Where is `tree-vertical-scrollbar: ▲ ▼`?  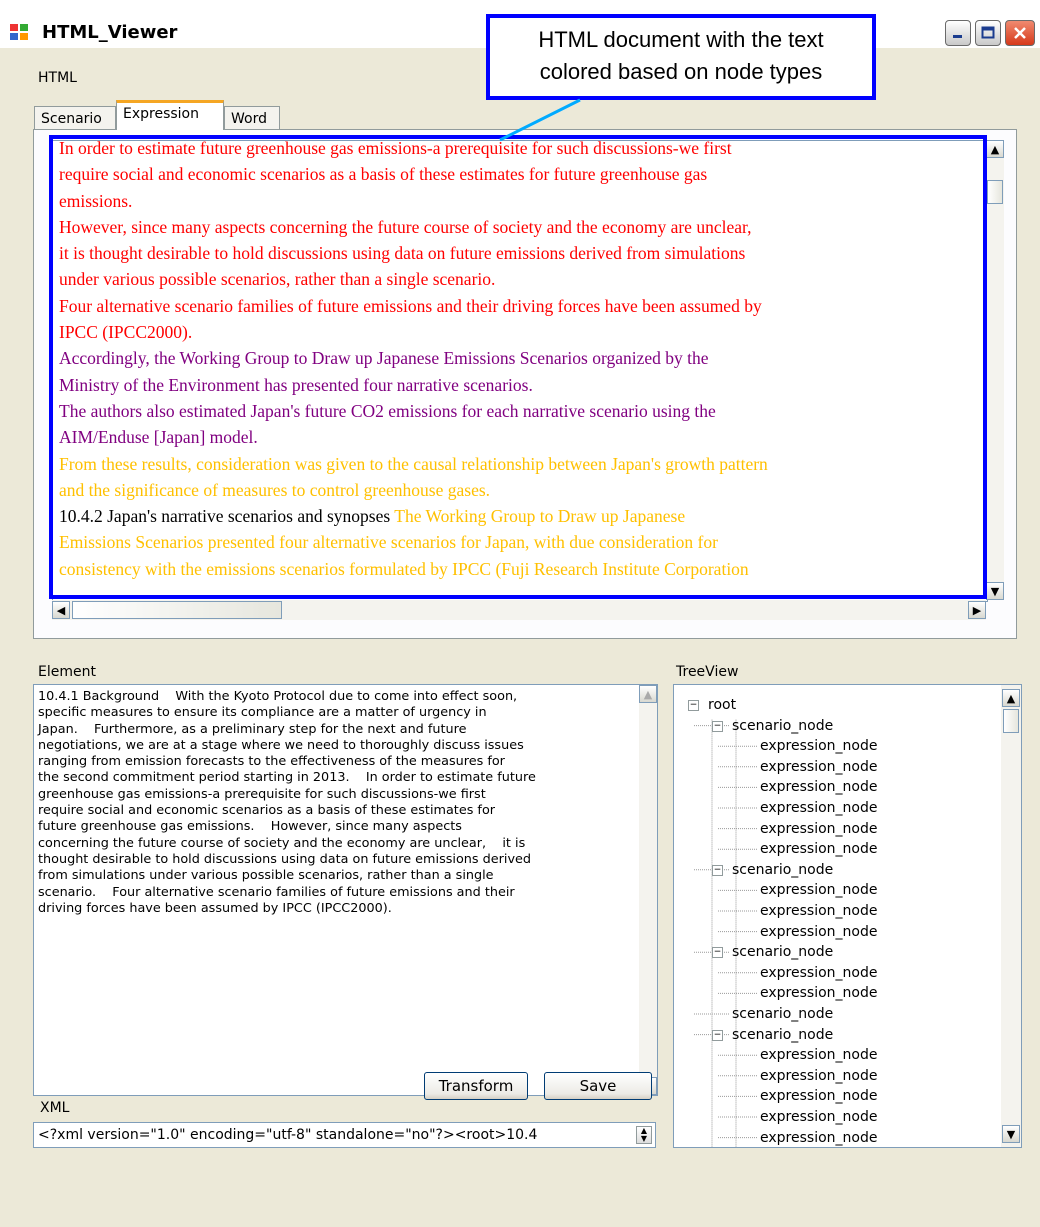 tree-vertical-scrollbar: ▲ ▼ is located at coordinates (1011, 916).